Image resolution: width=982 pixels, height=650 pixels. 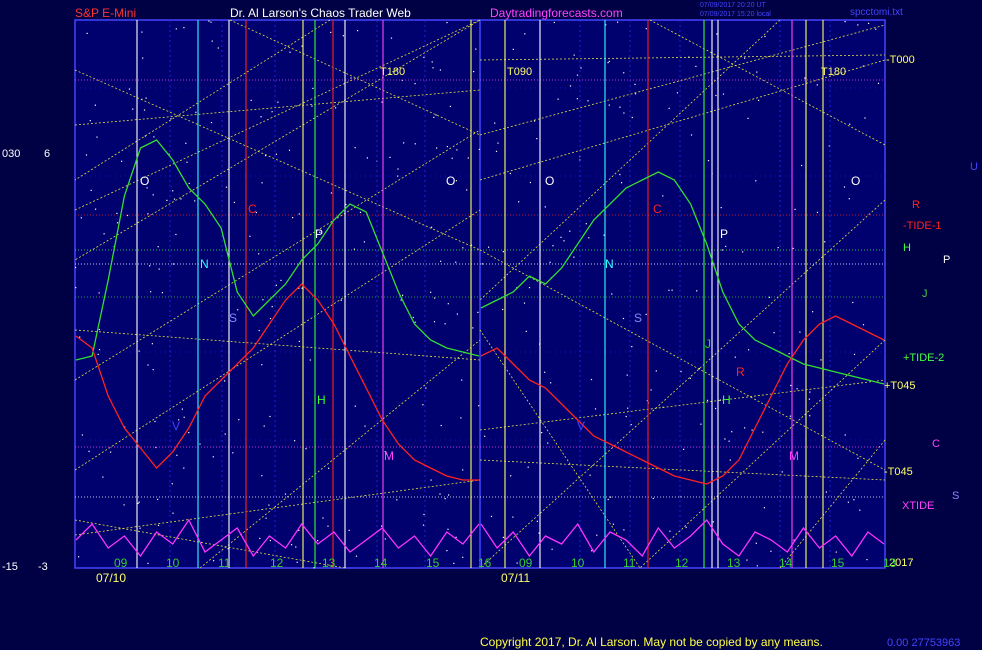 I want to click on right-label-c: C, so click(x=936, y=444).